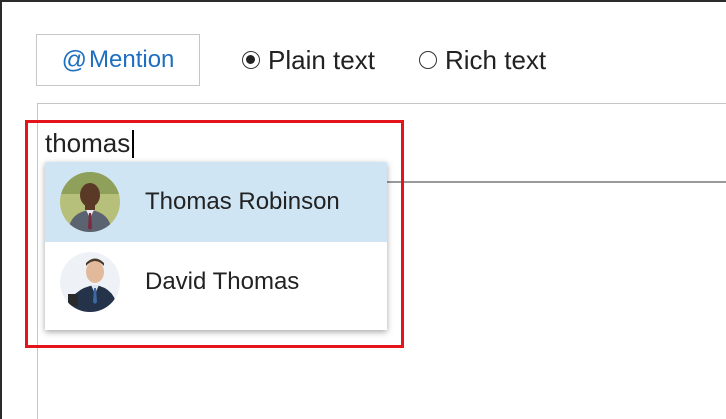  What do you see at coordinates (556, 182) in the screenshot?
I see `editor-divider` at bounding box center [556, 182].